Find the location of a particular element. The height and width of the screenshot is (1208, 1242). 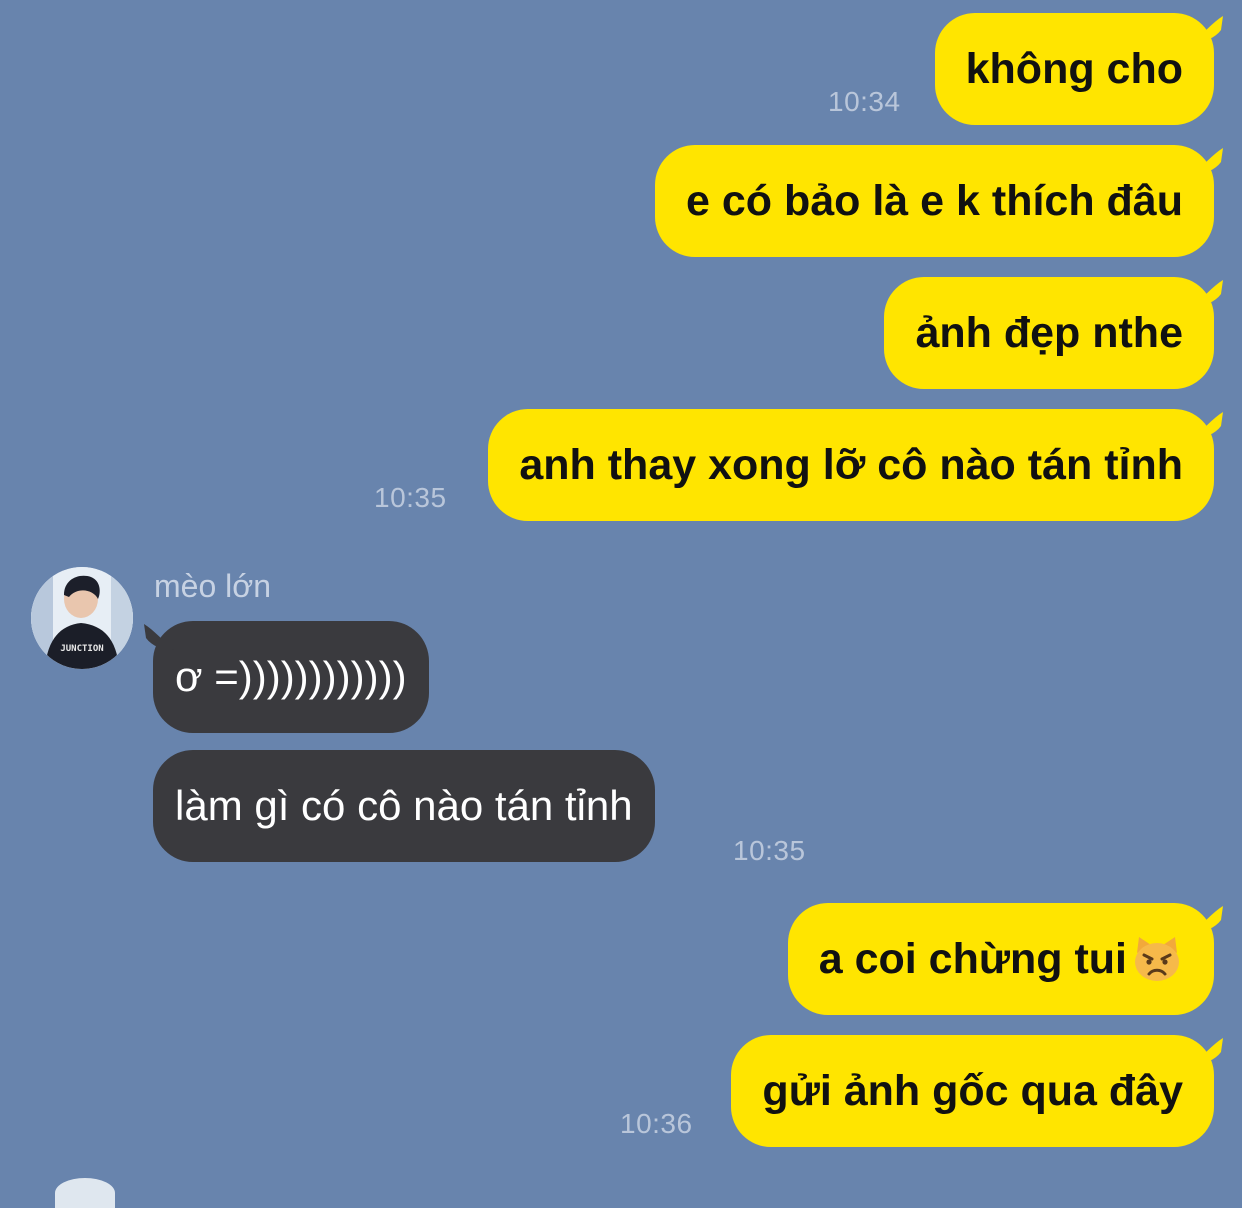

next-avatar-partial is located at coordinates (85, 1193).